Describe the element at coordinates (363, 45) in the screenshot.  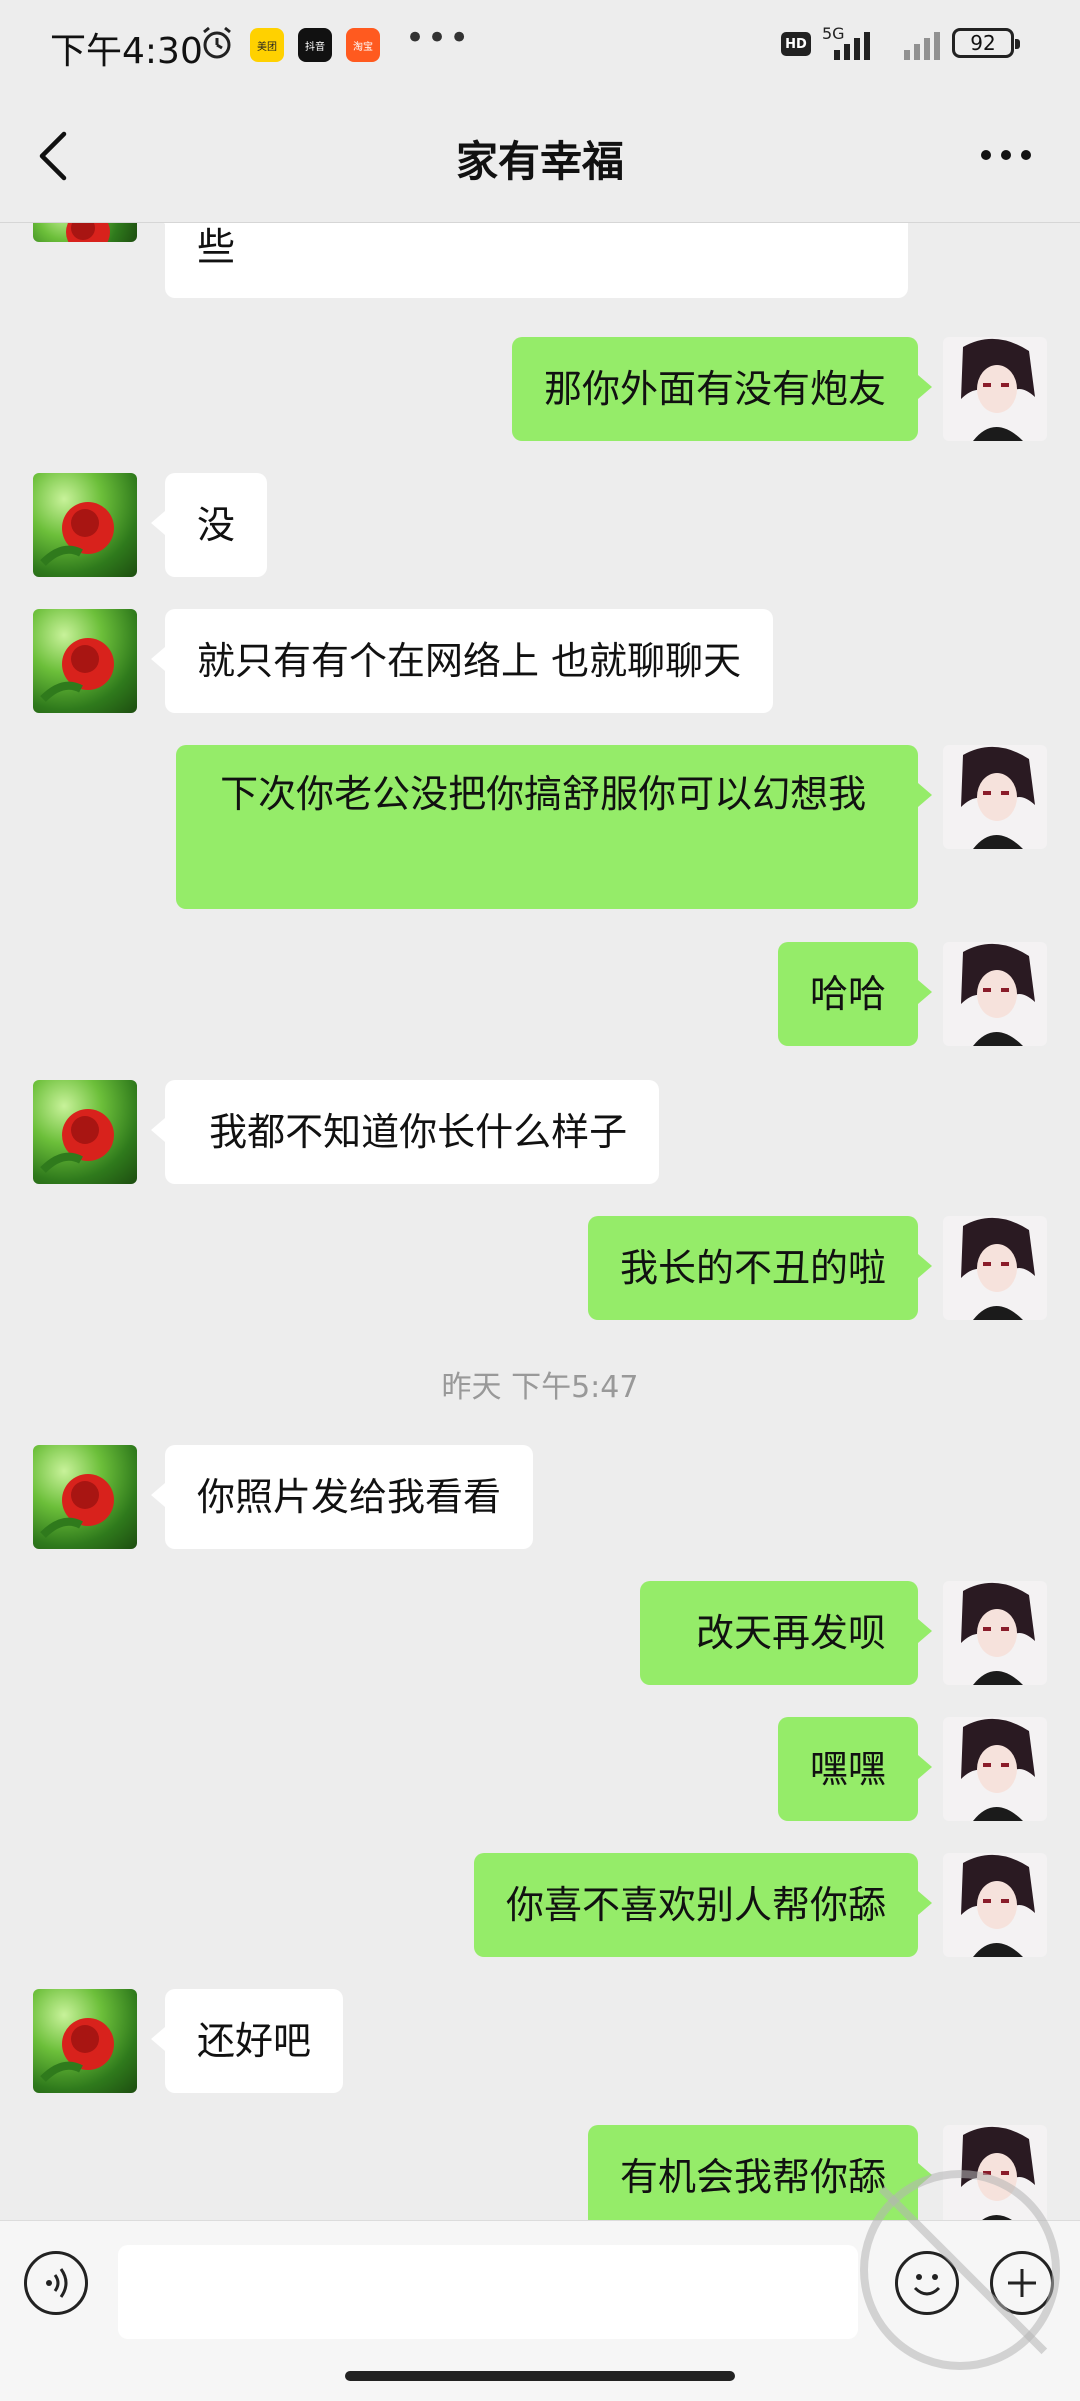
I see `taobao-app-icon: 淘宝` at that location.